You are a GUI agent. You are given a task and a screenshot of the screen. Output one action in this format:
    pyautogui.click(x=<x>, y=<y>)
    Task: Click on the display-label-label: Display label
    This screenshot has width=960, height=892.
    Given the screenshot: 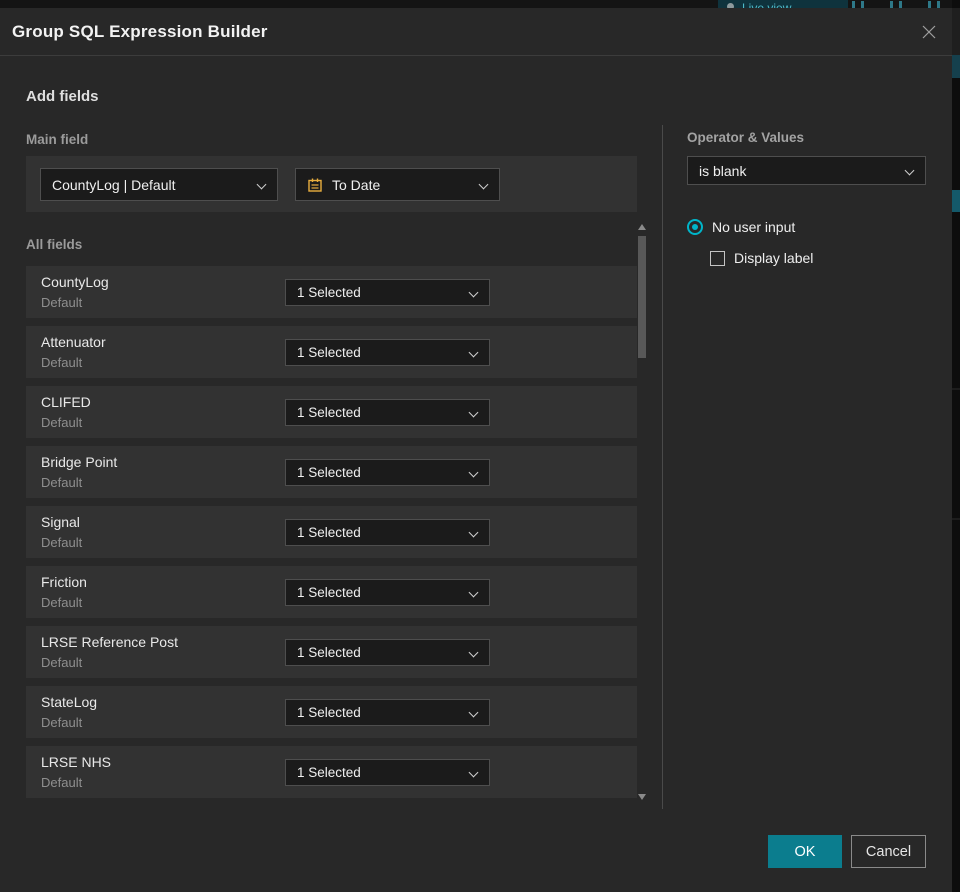 What is the action you would take?
    pyautogui.click(x=774, y=258)
    